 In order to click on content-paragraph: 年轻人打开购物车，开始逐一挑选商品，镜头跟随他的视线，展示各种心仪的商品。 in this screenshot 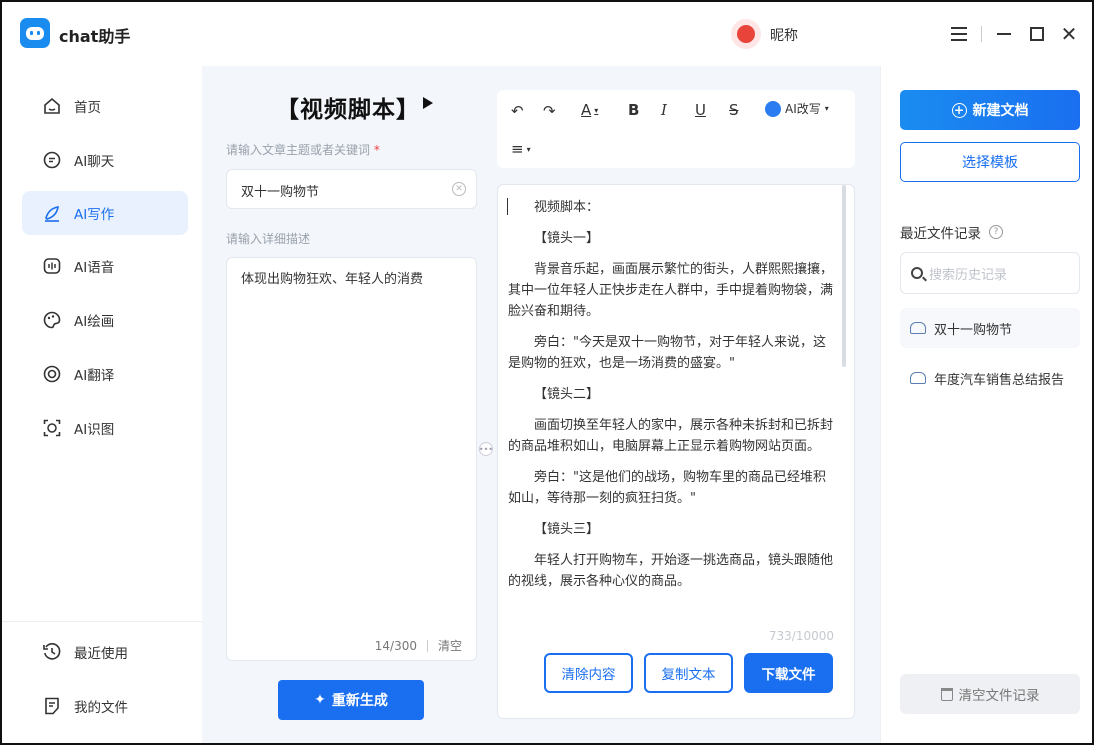, I will do `click(671, 571)`.